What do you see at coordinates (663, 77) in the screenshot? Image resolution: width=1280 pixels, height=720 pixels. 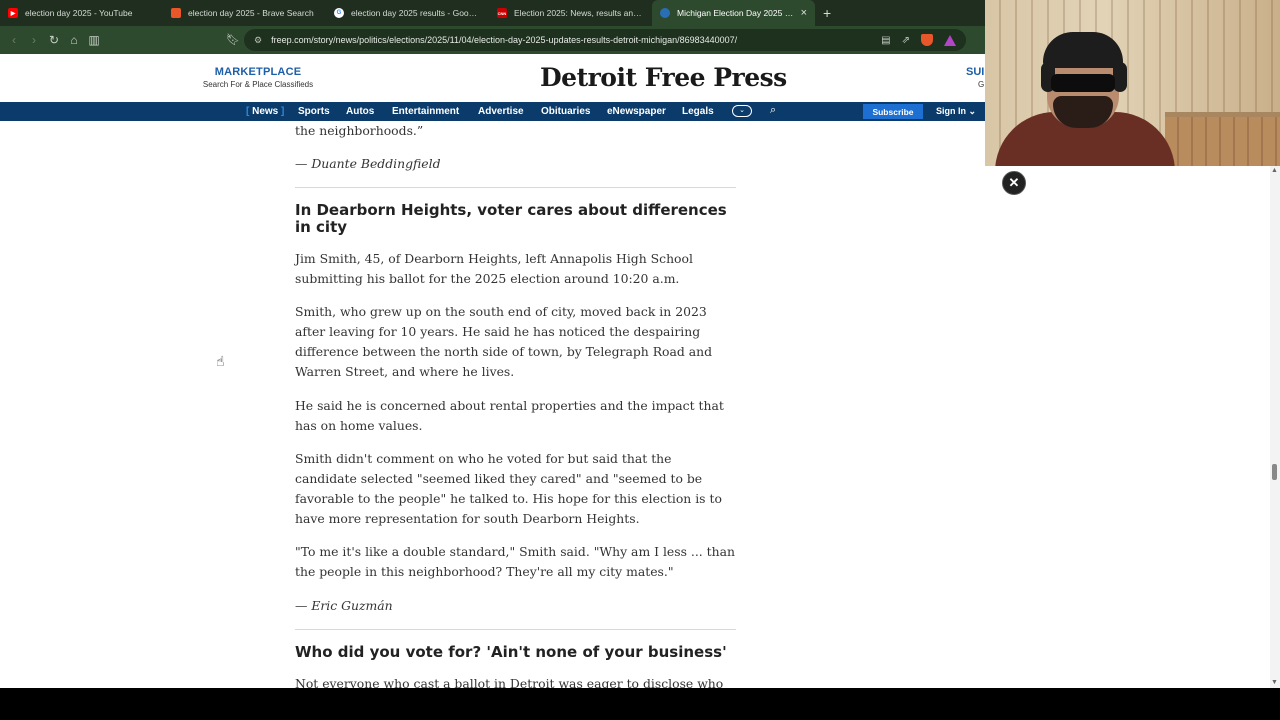 I see `site-logo: Detroit Free Press` at bounding box center [663, 77].